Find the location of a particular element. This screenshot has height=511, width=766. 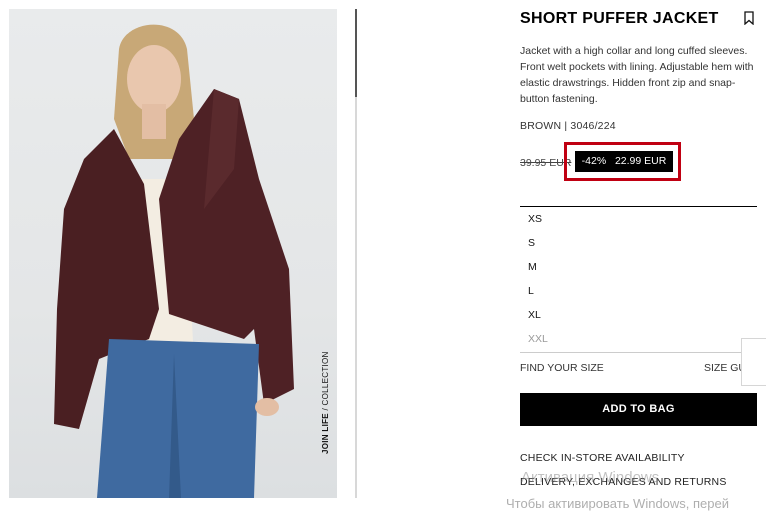

find-your-size-link: FIND YOUR SIZE is located at coordinates (562, 368).